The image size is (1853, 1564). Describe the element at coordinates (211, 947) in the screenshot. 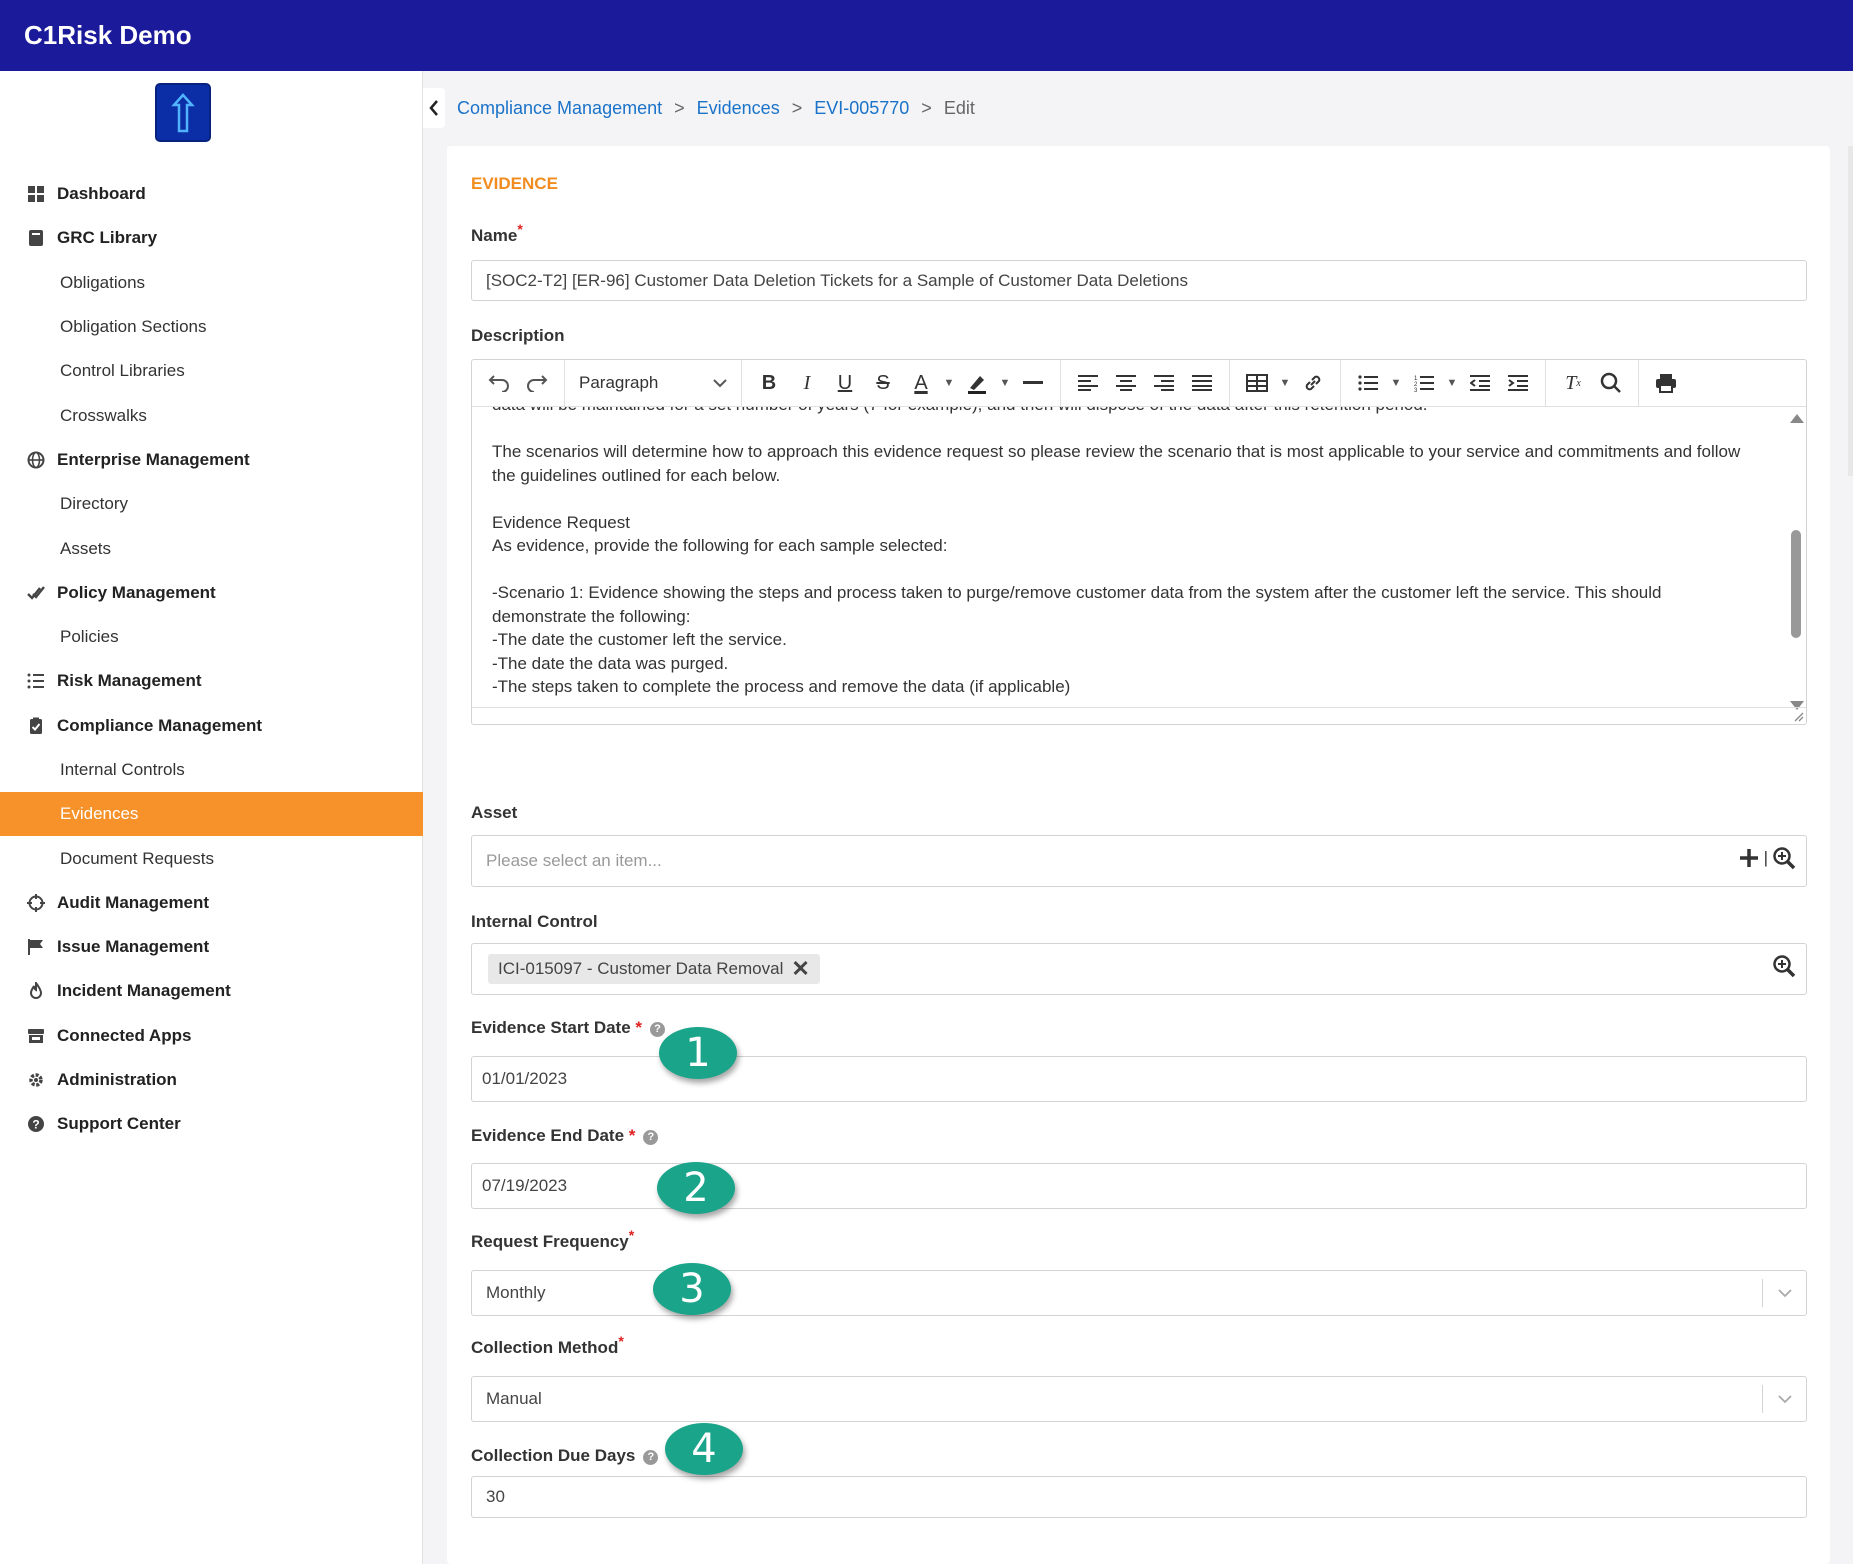

I see `sidebar-item-issue-management: Issue Management` at that location.